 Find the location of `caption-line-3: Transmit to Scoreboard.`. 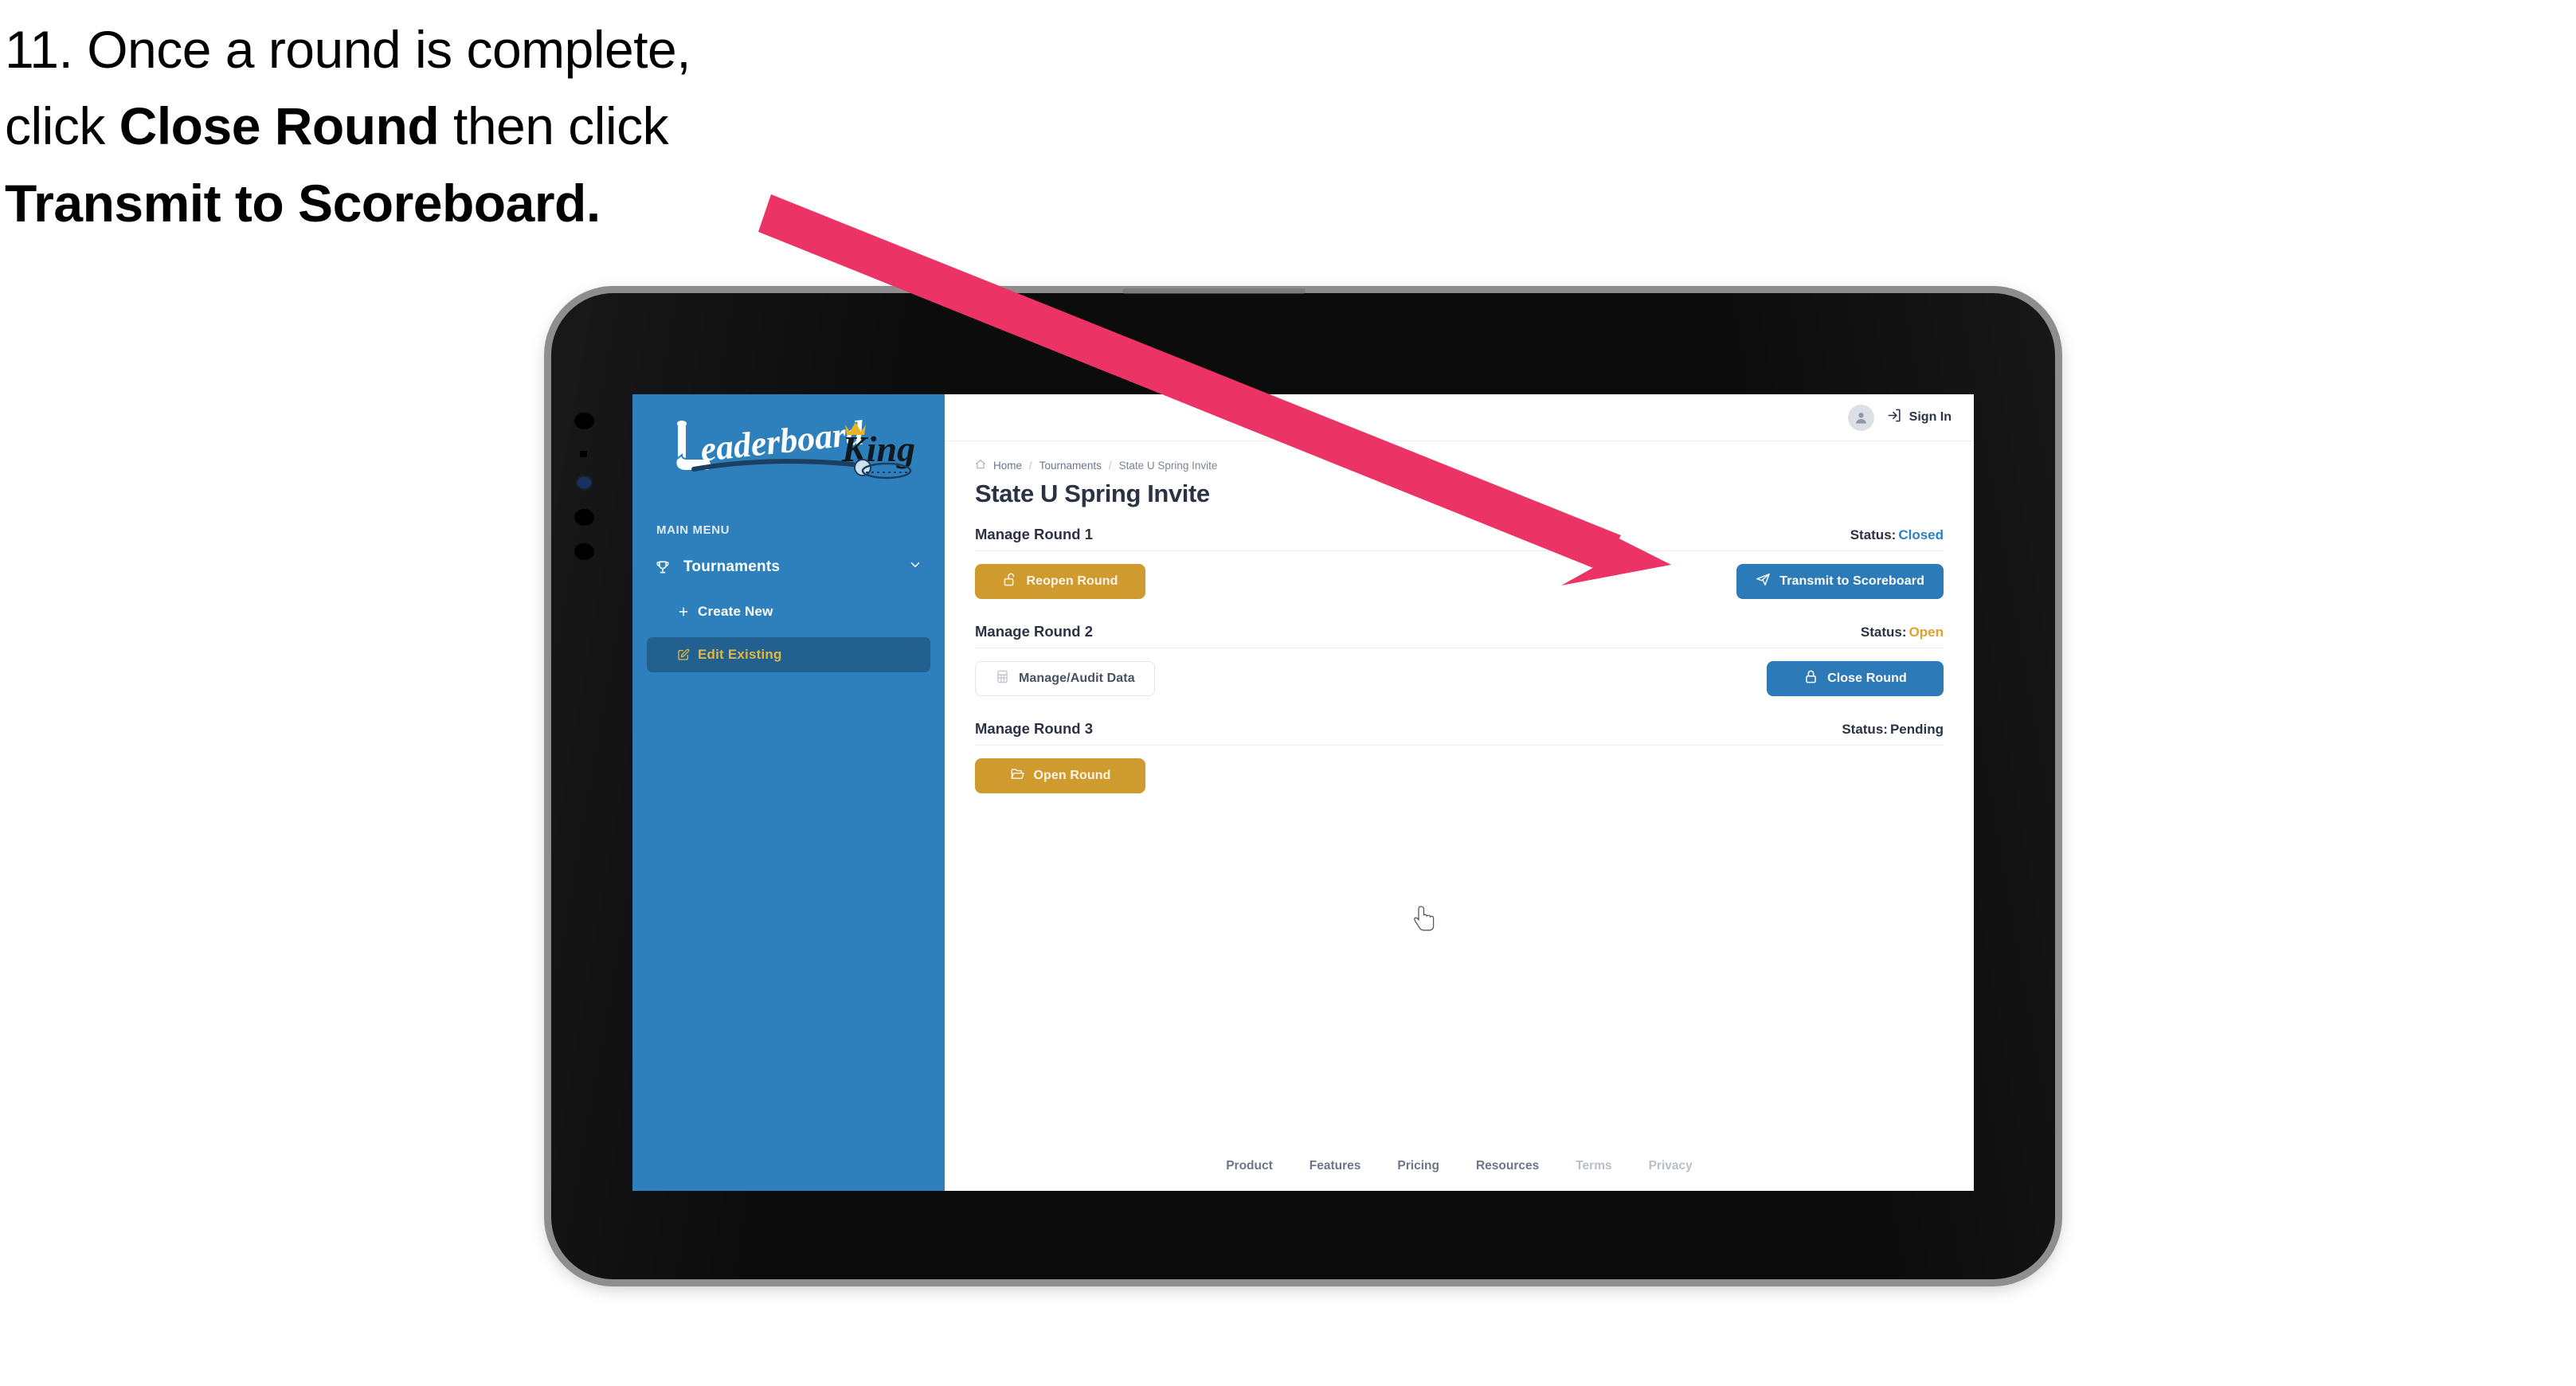

caption-line-3: Transmit to Scoreboard. is located at coordinates (427, 203).